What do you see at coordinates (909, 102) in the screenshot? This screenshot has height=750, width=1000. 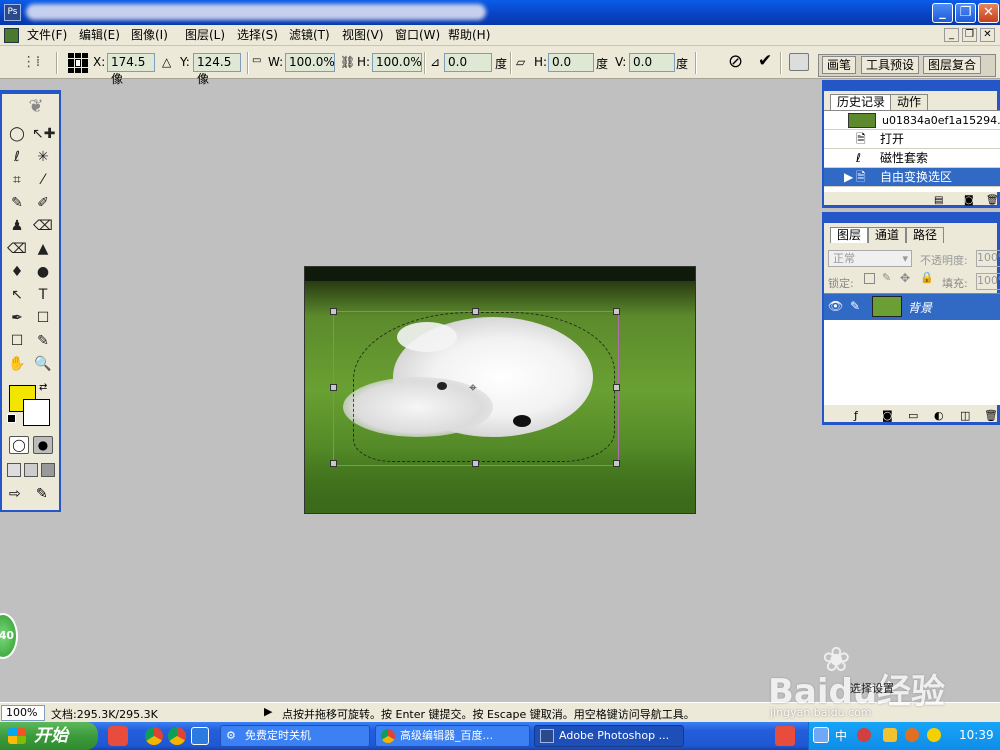 I see `tab-actions: 动作` at bounding box center [909, 102].